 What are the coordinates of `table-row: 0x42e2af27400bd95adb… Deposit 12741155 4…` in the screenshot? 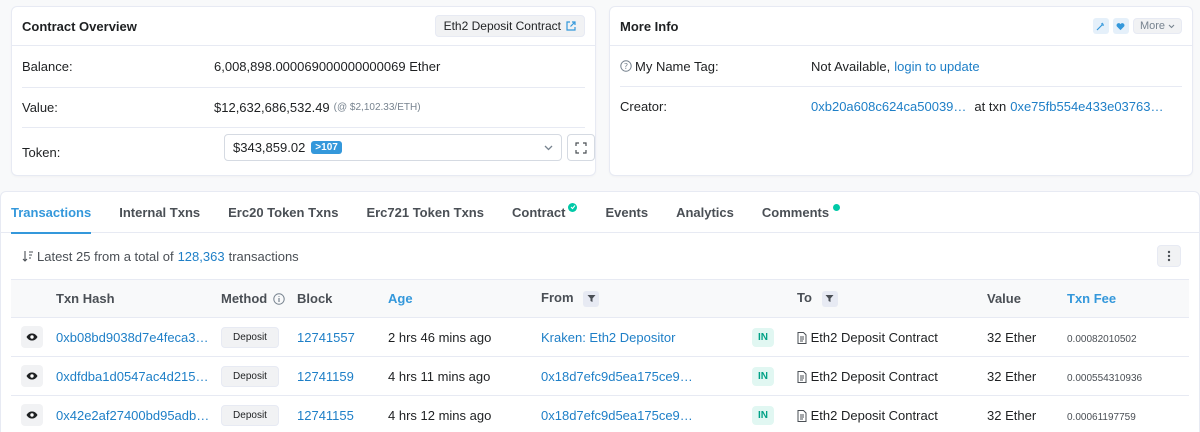 It's located at (600, 413).